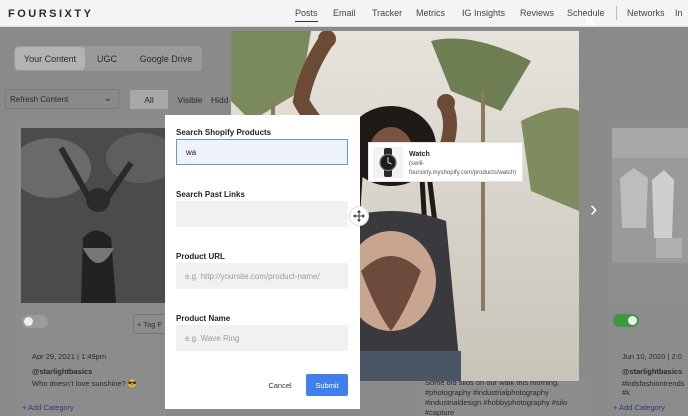 The image size is (688, 416). Describe the element at coordinates (262, 152) in the screenshot. I see `search-shopify-input` at that location.